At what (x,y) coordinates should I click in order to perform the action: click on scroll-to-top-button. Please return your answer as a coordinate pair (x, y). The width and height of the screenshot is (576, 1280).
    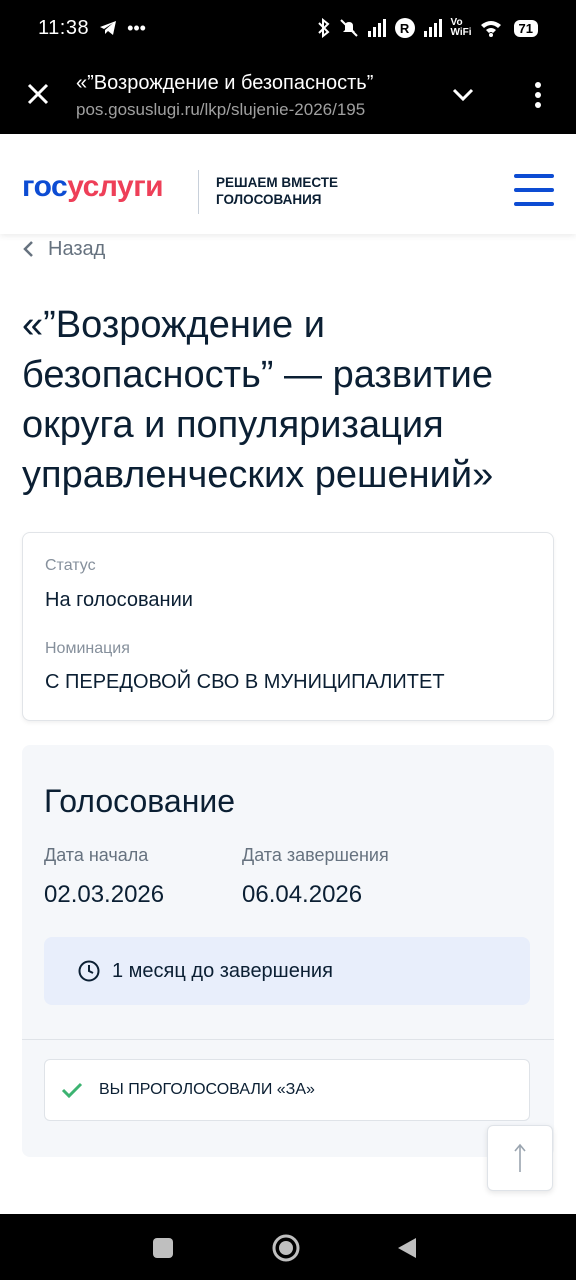
    Looking at the image, I should click on (520, 1158).